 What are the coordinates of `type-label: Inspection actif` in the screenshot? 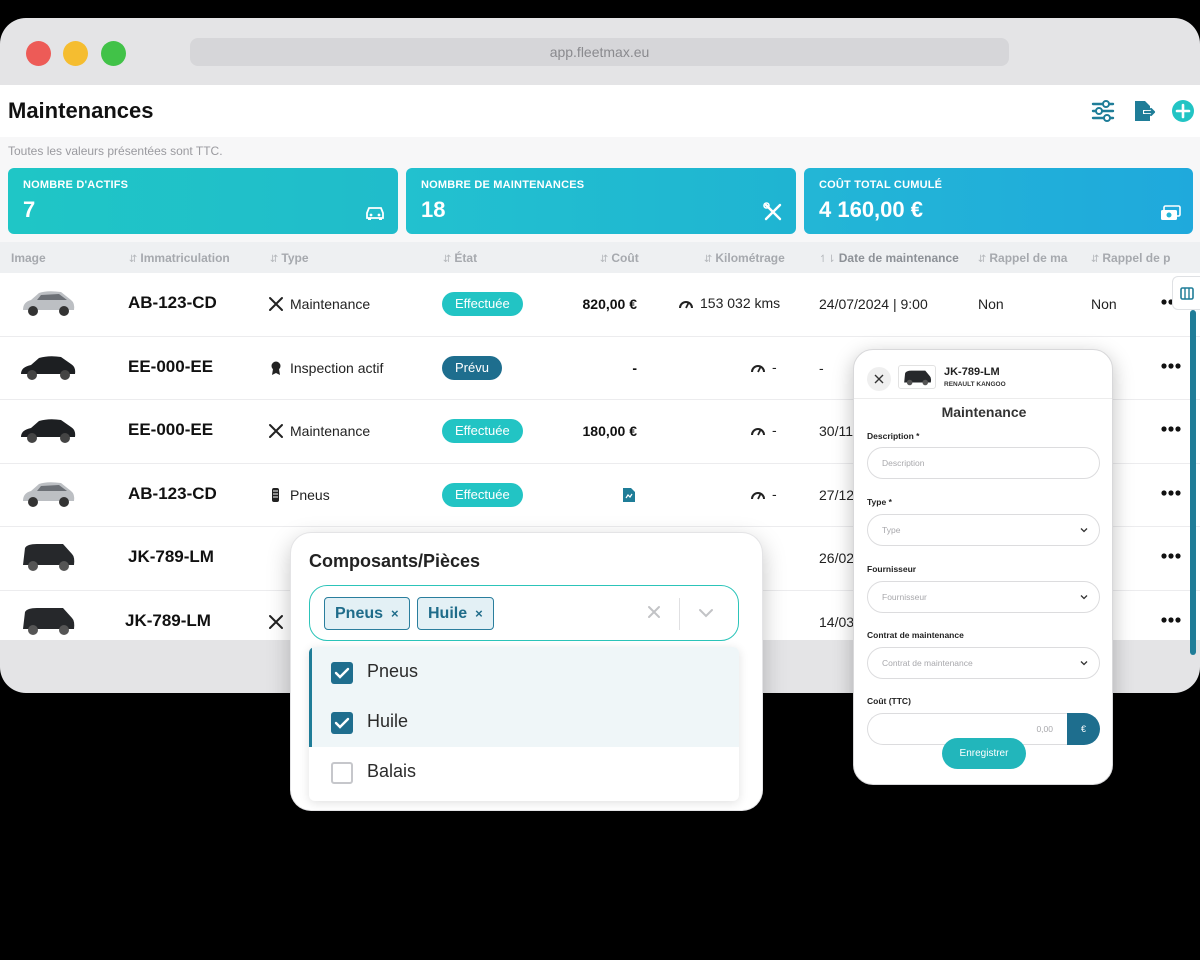 It's located at (337, 367).